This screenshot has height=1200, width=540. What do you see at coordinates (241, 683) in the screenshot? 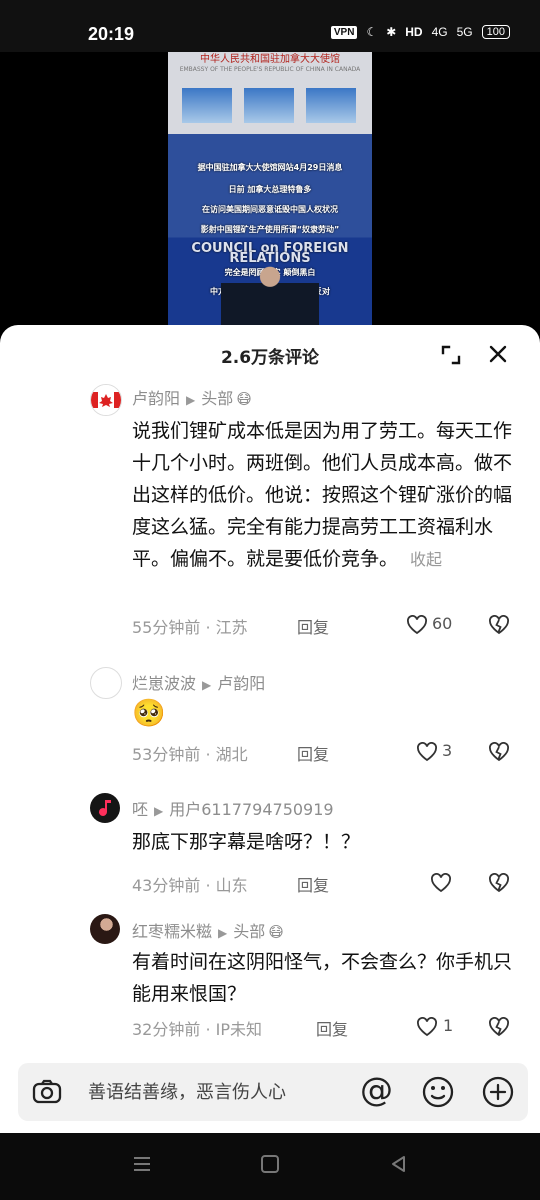
I see `reply-target-name: 卢韵阳` at bounding box center [241, 683].